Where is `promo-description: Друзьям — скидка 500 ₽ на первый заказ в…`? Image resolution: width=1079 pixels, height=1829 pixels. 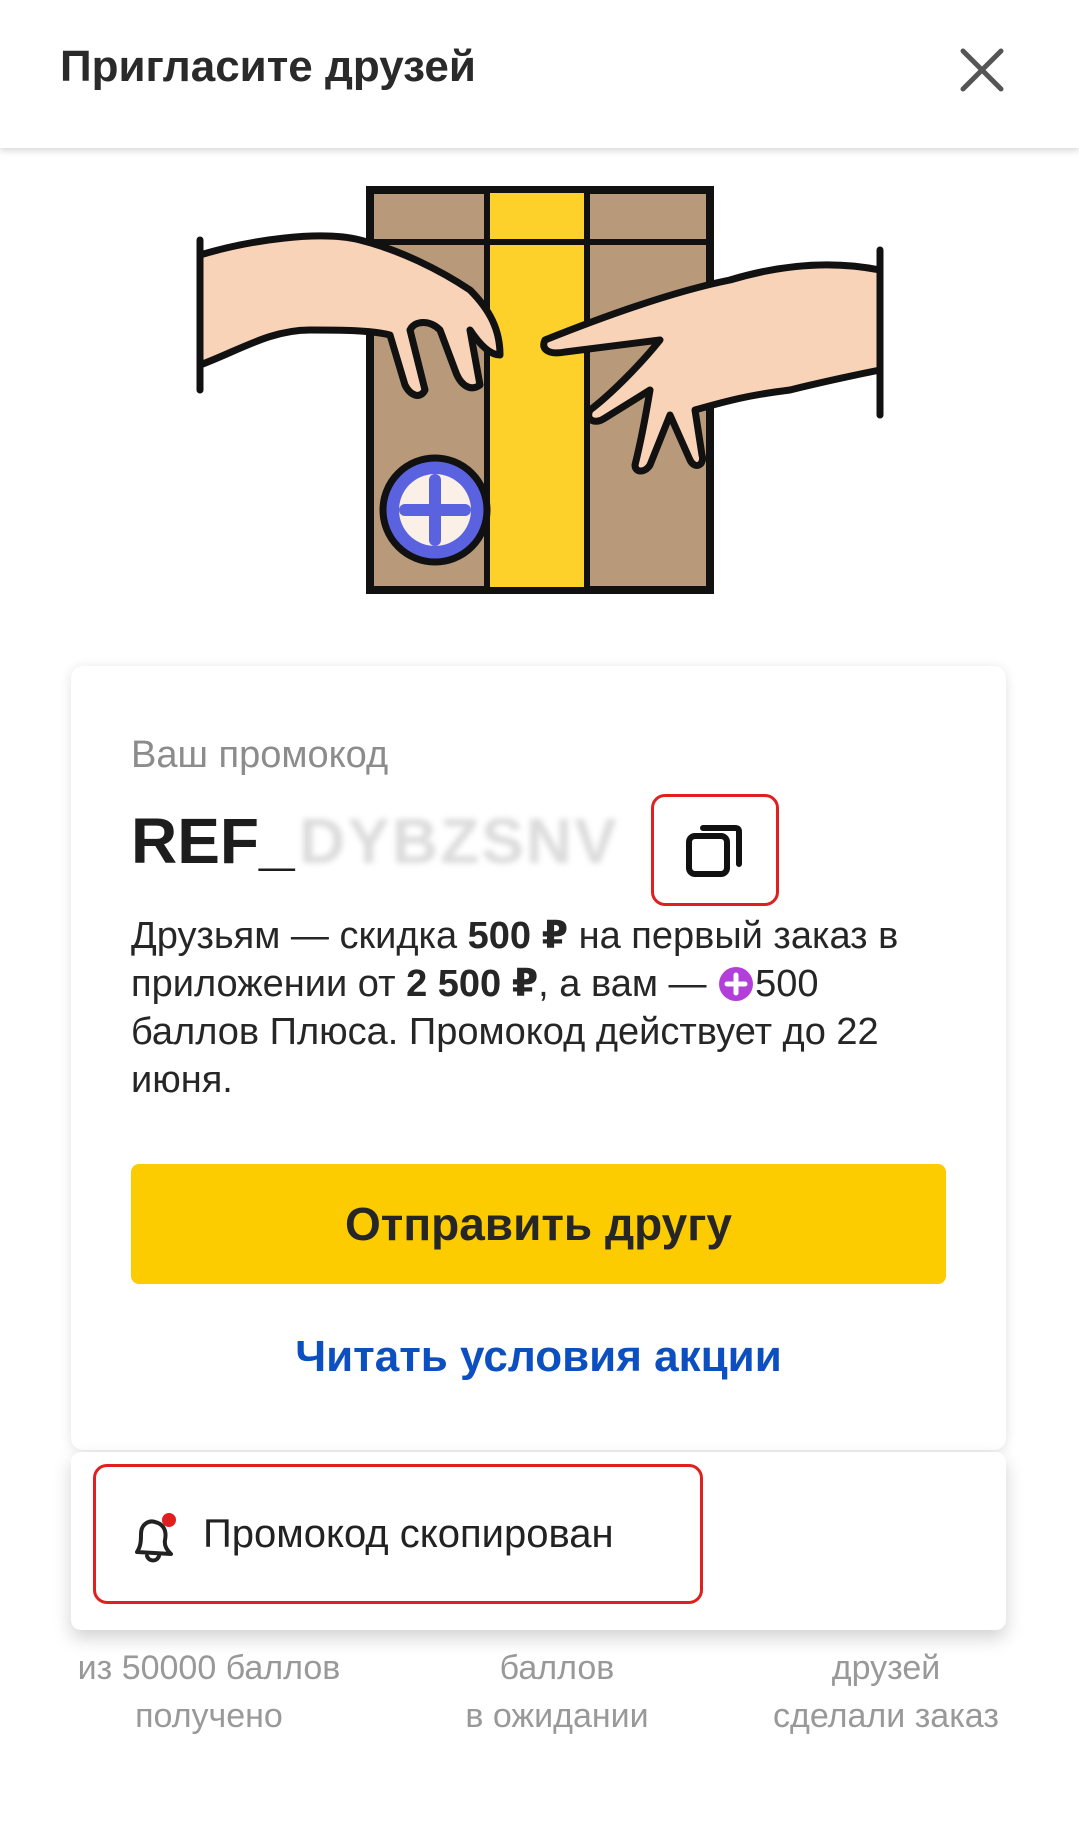
promo-description: Друзьям — скидка 500 ₽ на первый заказ в… is located at coordinates (515, 1008).